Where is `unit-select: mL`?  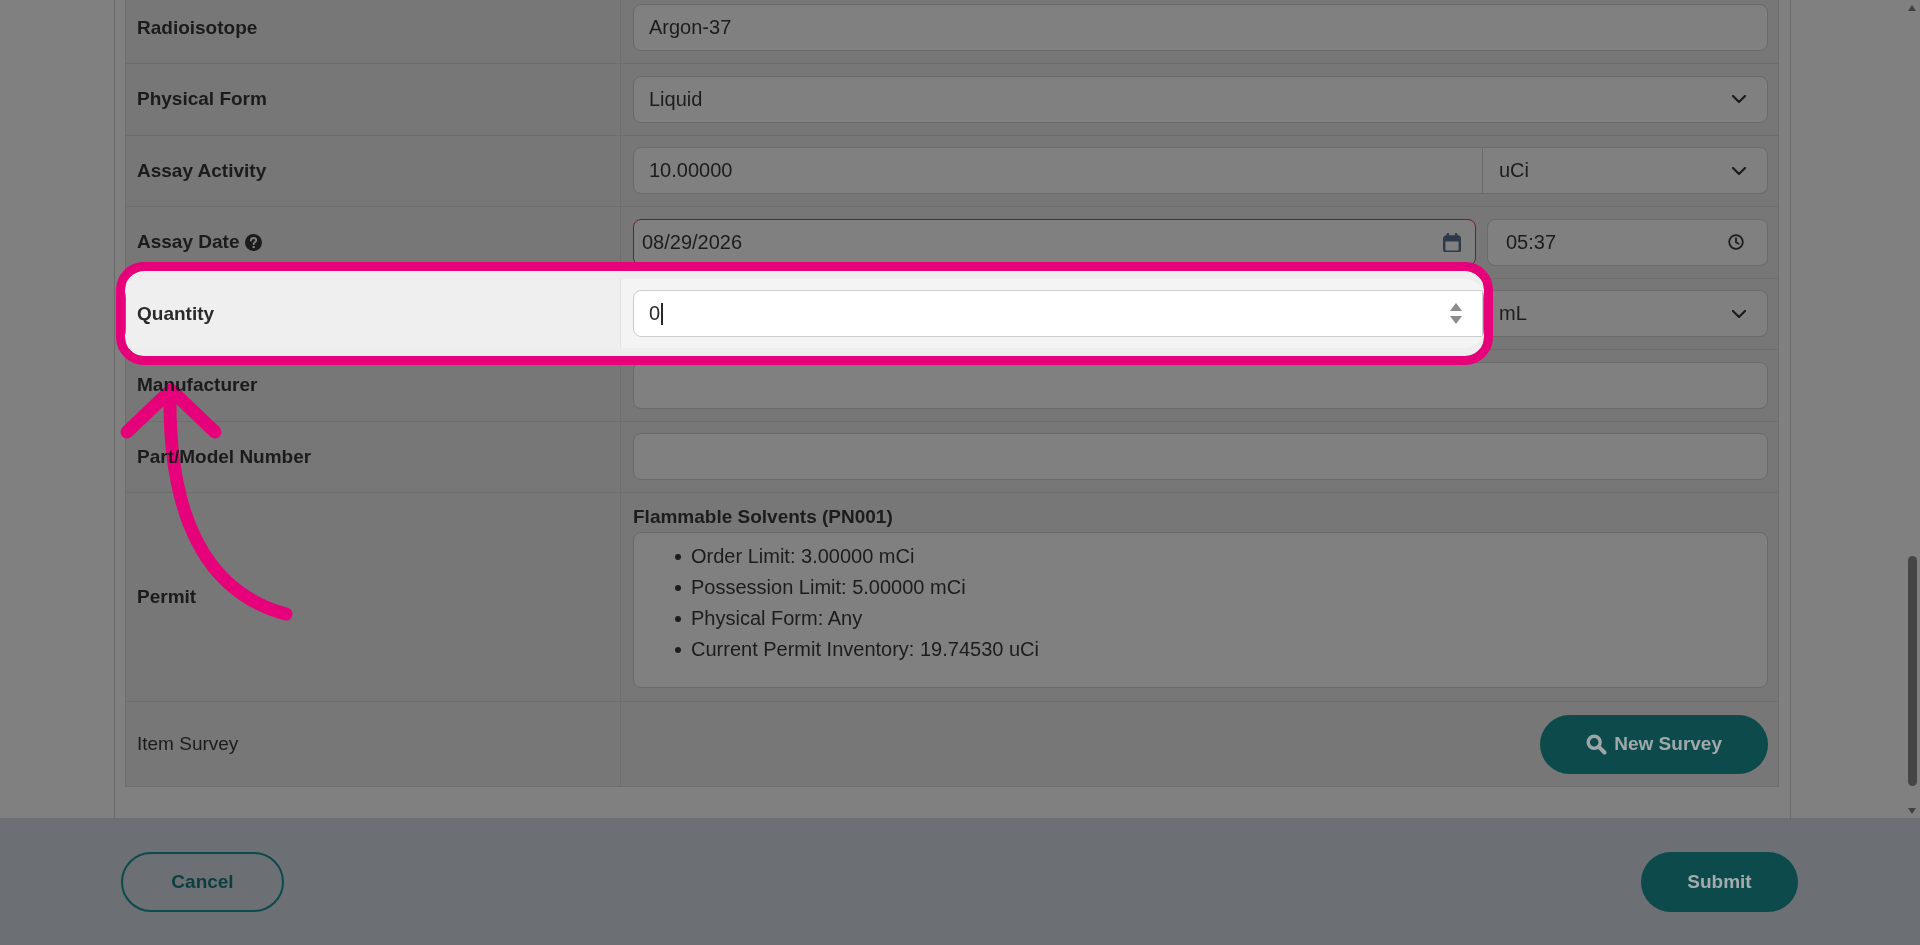
unit-select: mL is located at coordinates (1625, 314).